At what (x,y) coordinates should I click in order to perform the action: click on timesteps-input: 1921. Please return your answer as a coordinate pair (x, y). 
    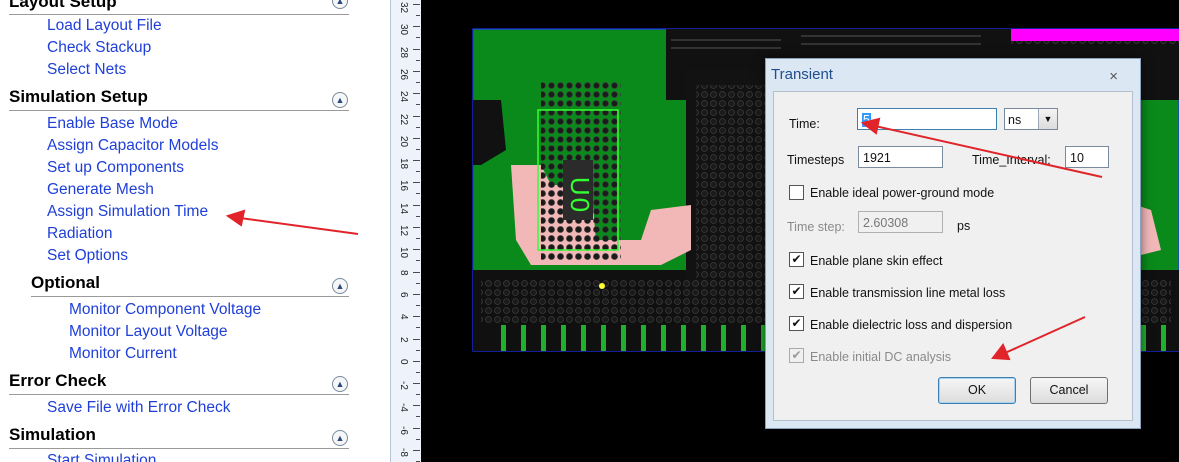
    Looking at the image, I should click on (900, 157).